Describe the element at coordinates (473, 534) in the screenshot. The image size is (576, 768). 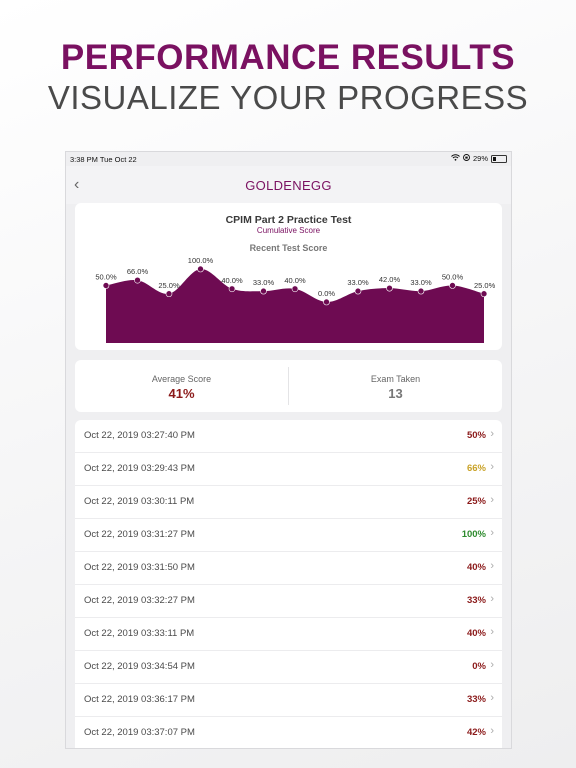
I see `result-score: 100%` at that location.